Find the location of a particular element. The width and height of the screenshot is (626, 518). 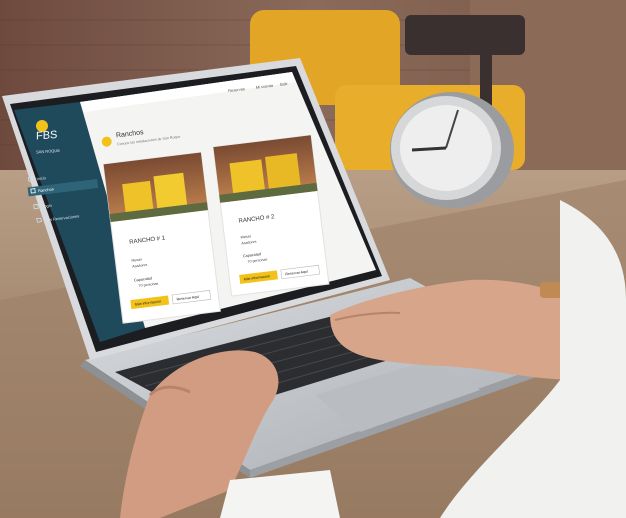

desk-clock is located at coordinates (452, 150).